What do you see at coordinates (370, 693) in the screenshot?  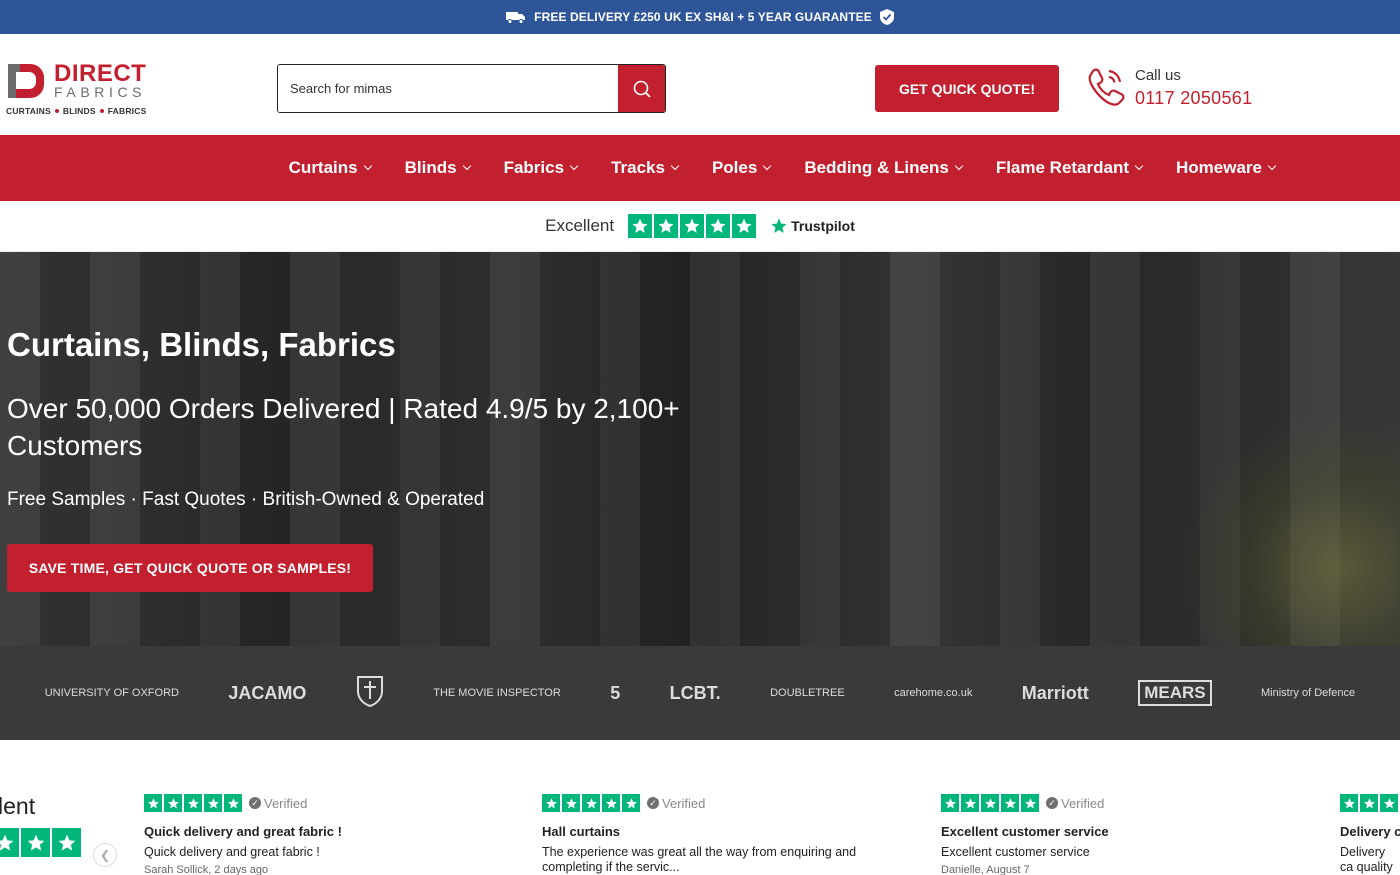 I see `crest-icon` at bounding box center [370, 693].